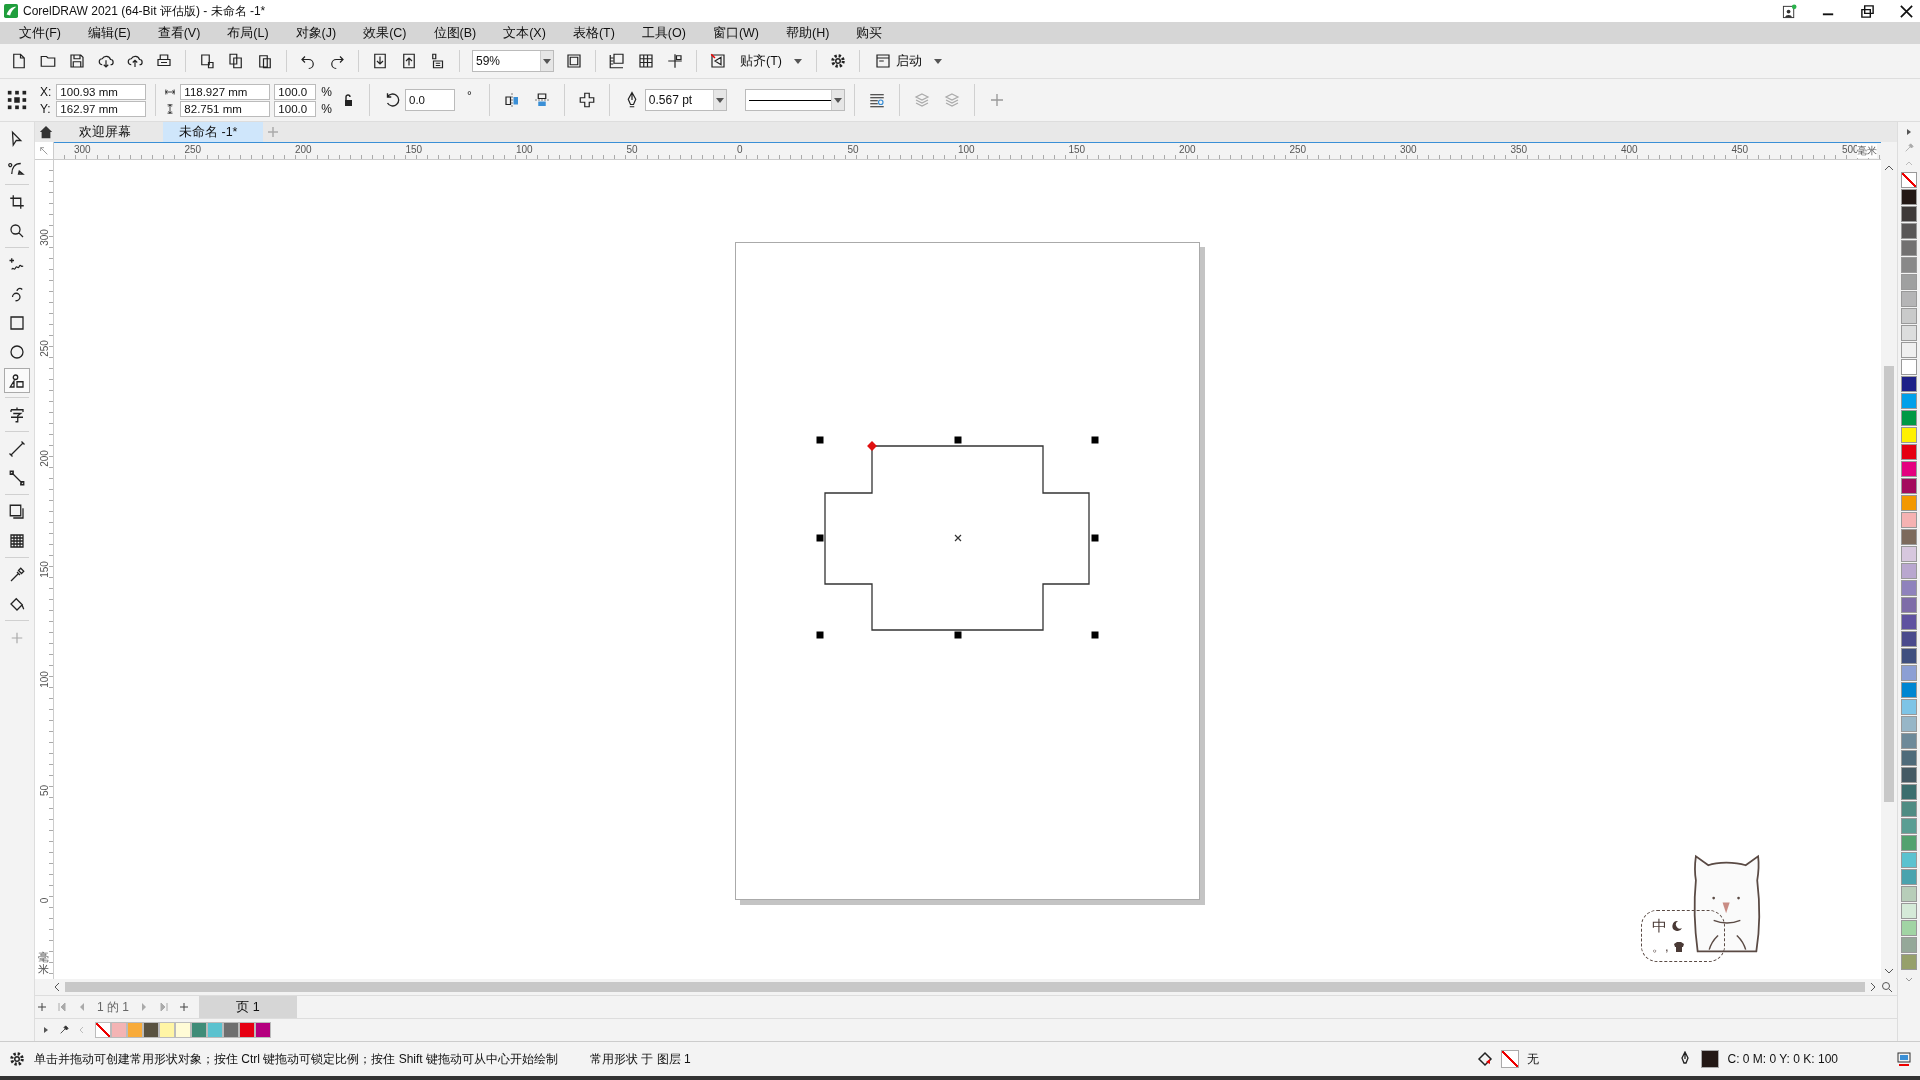 The height and width of the screenshot is (1080, 1920). What do you see at coordinates (46, 91) in the screenshot?
I see `x-label: X:` at bounding box center [46, 91].